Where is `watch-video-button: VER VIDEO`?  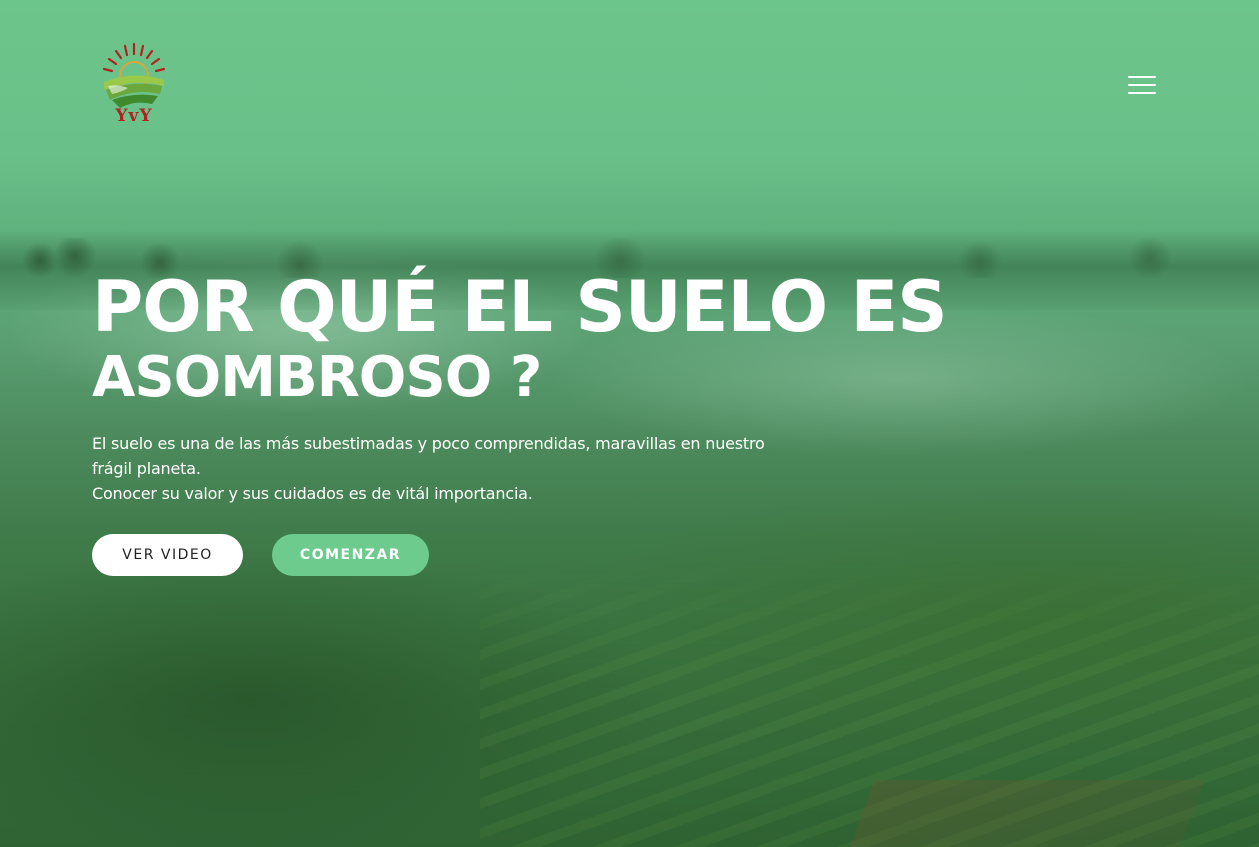 watch-video-button: VER VIDEO is located at coordinates (167, 555).